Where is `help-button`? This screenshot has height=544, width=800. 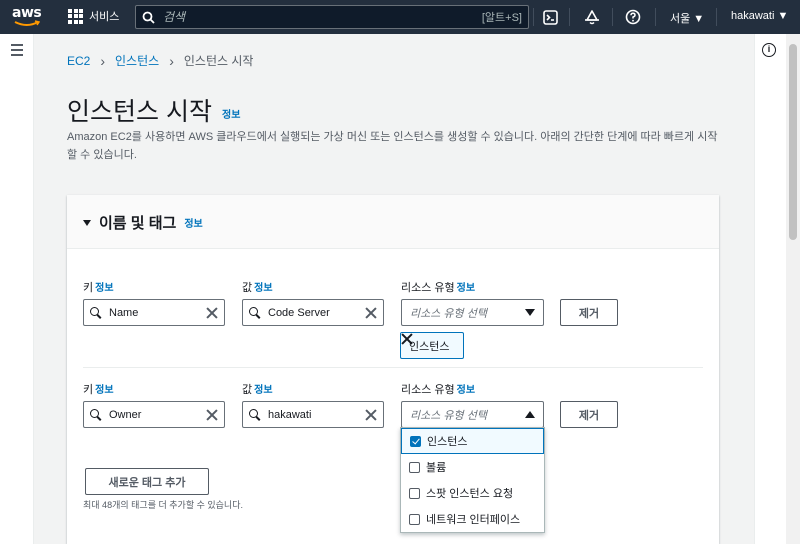
help-button is located at coordinates (633, 17).